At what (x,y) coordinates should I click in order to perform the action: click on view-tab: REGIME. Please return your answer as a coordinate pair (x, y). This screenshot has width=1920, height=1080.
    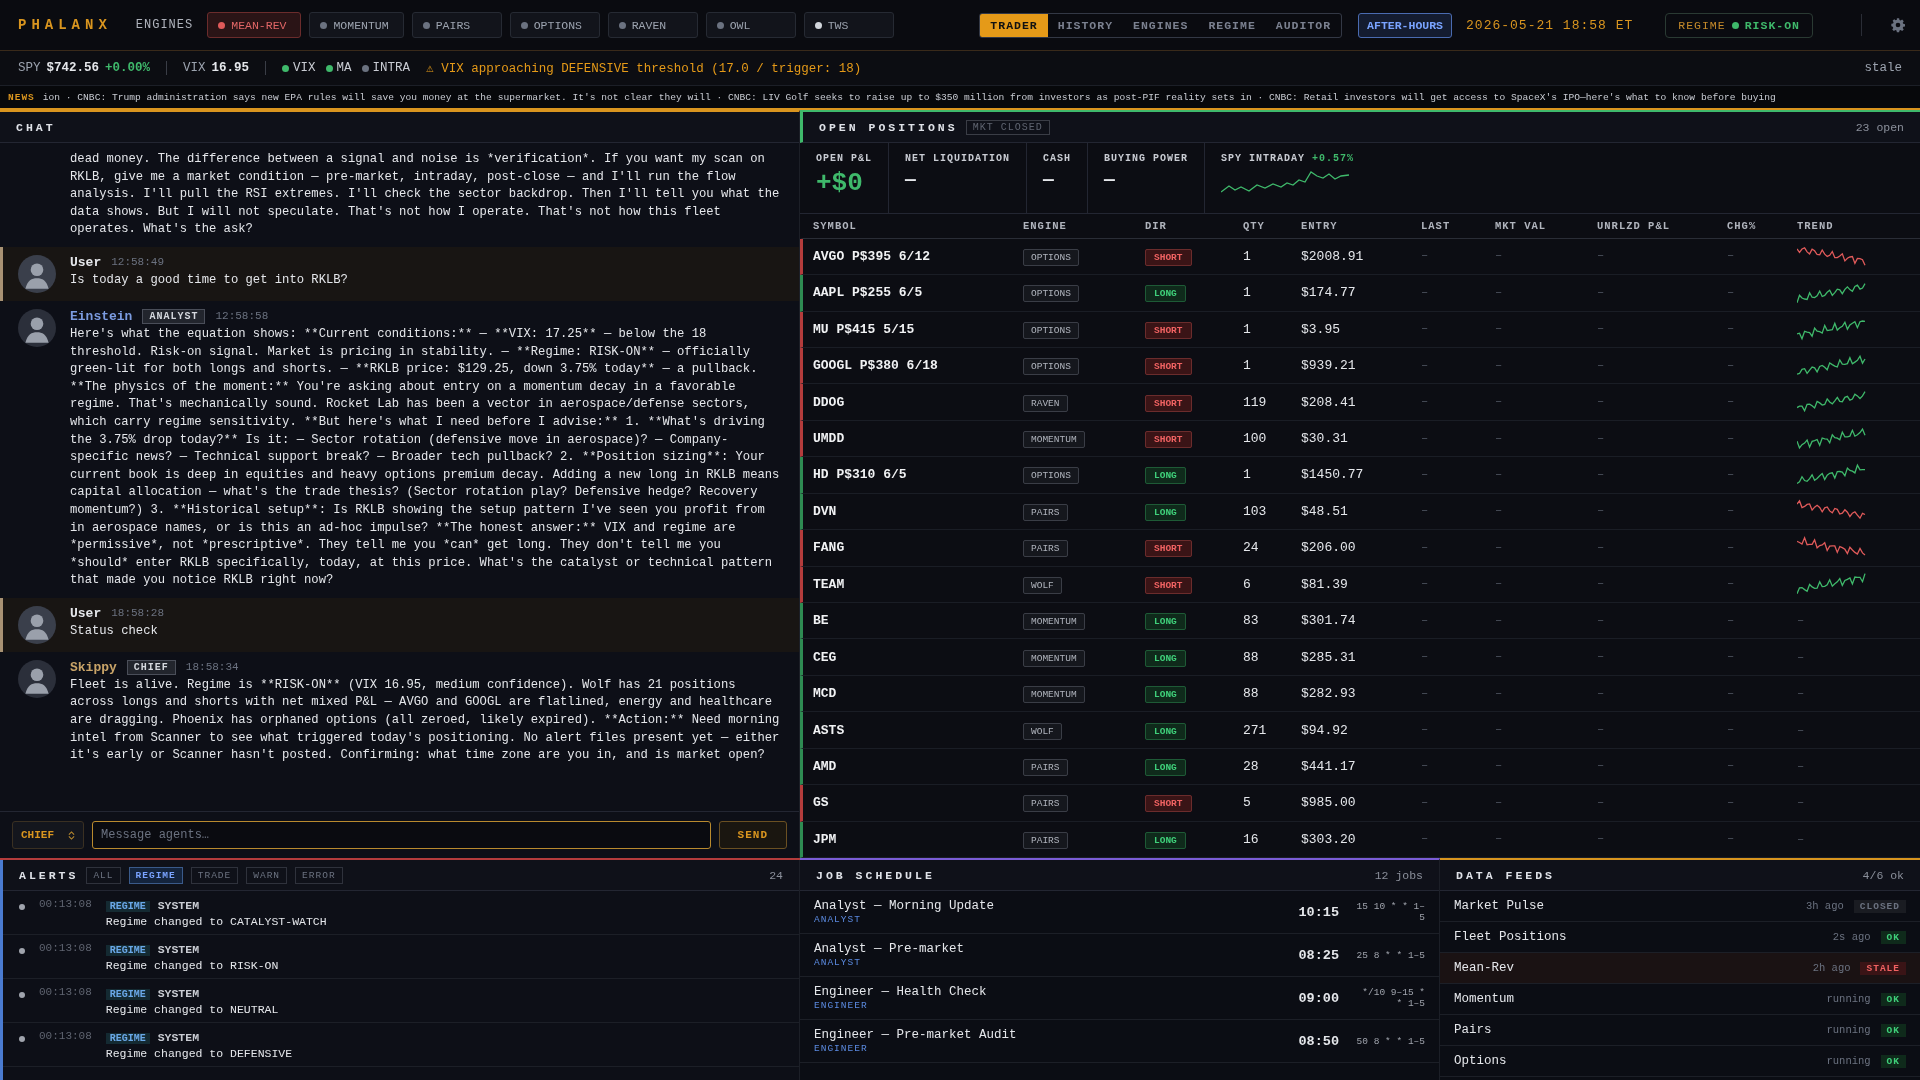
    Looking at the image, I should click on (1232, 25).